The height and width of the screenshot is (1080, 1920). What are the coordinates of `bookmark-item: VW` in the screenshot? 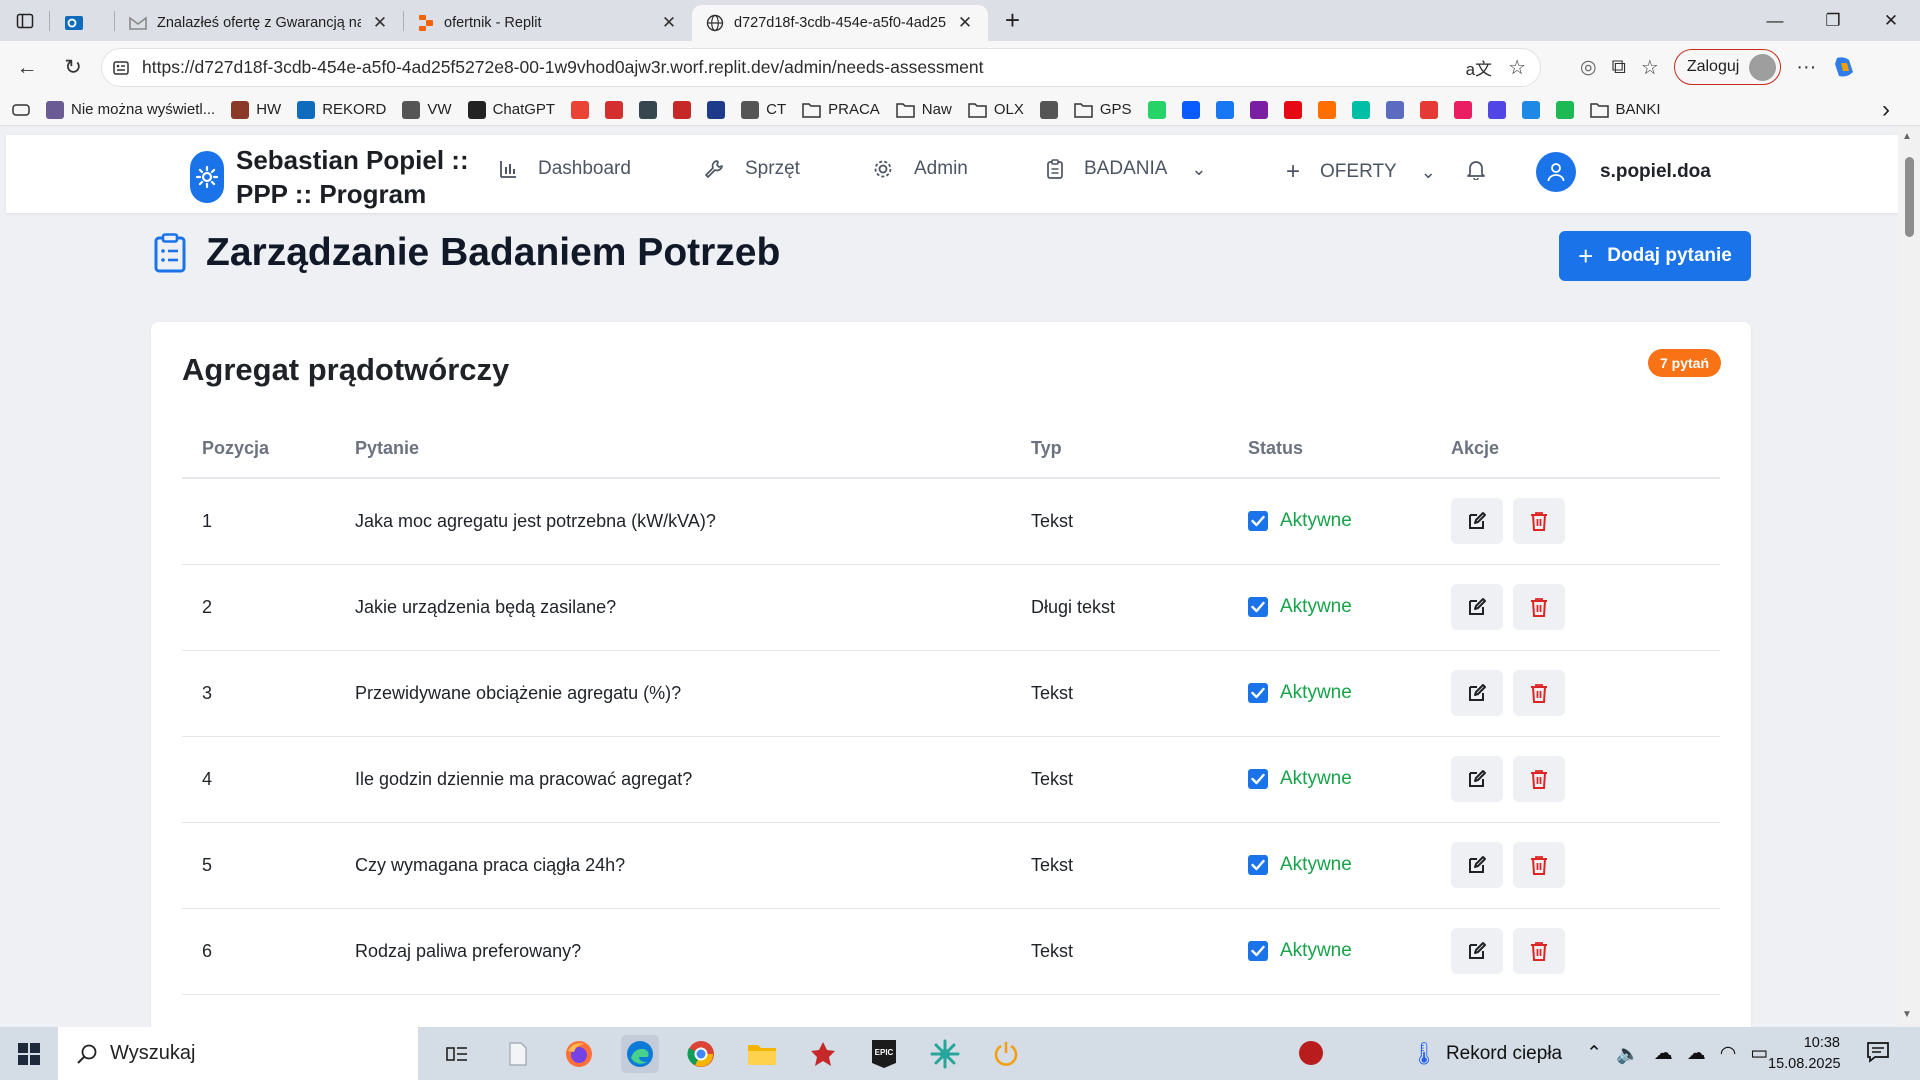 It's located at (426, 110).